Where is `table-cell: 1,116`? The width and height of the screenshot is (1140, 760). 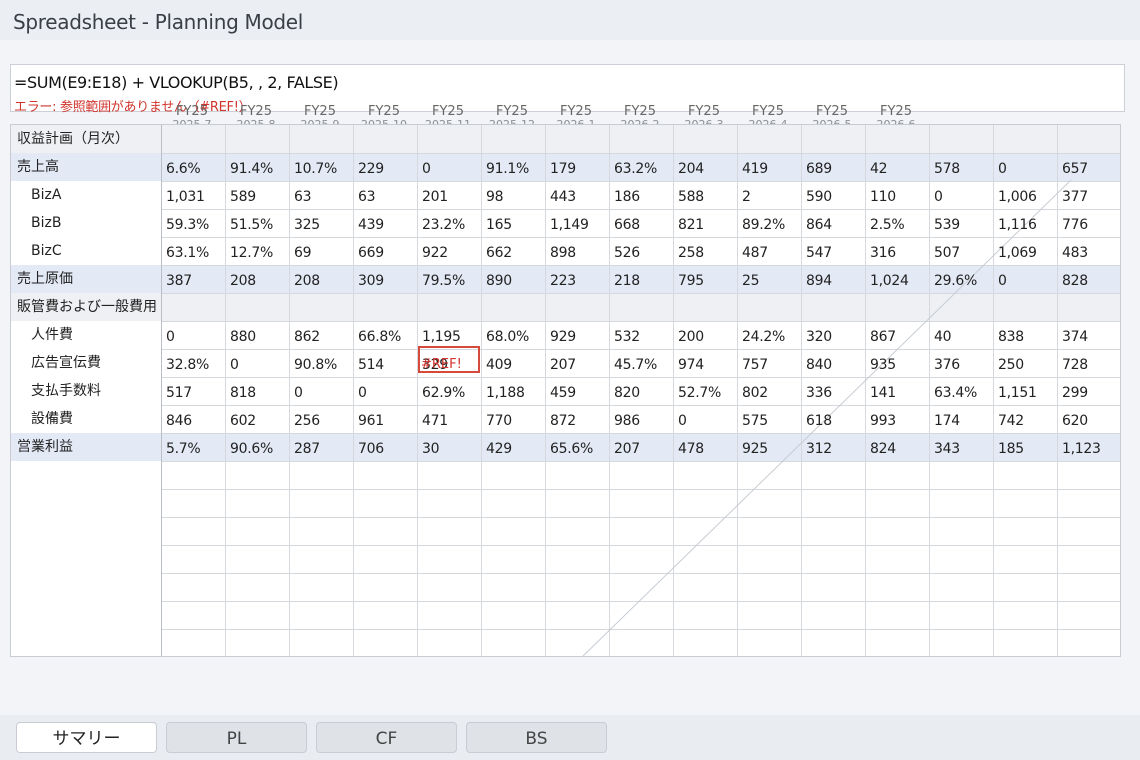
table-cell: 1,116 is located at coordinates (1025, 223).